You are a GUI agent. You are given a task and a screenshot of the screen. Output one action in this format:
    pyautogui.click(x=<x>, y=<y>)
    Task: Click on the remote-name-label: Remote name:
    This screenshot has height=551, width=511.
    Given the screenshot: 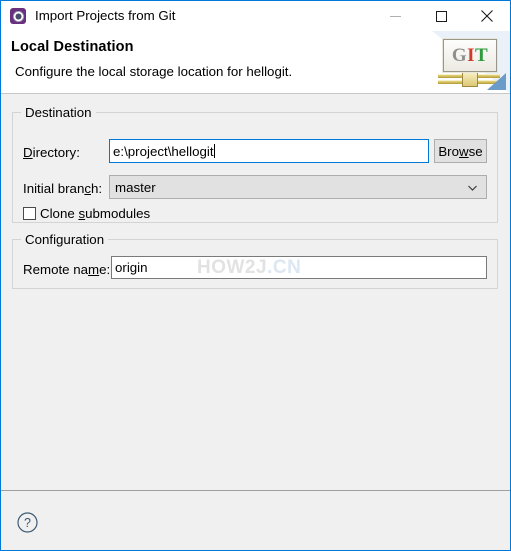 What is the action you would take?
    pyautogui.click(x=67, y=269)
    